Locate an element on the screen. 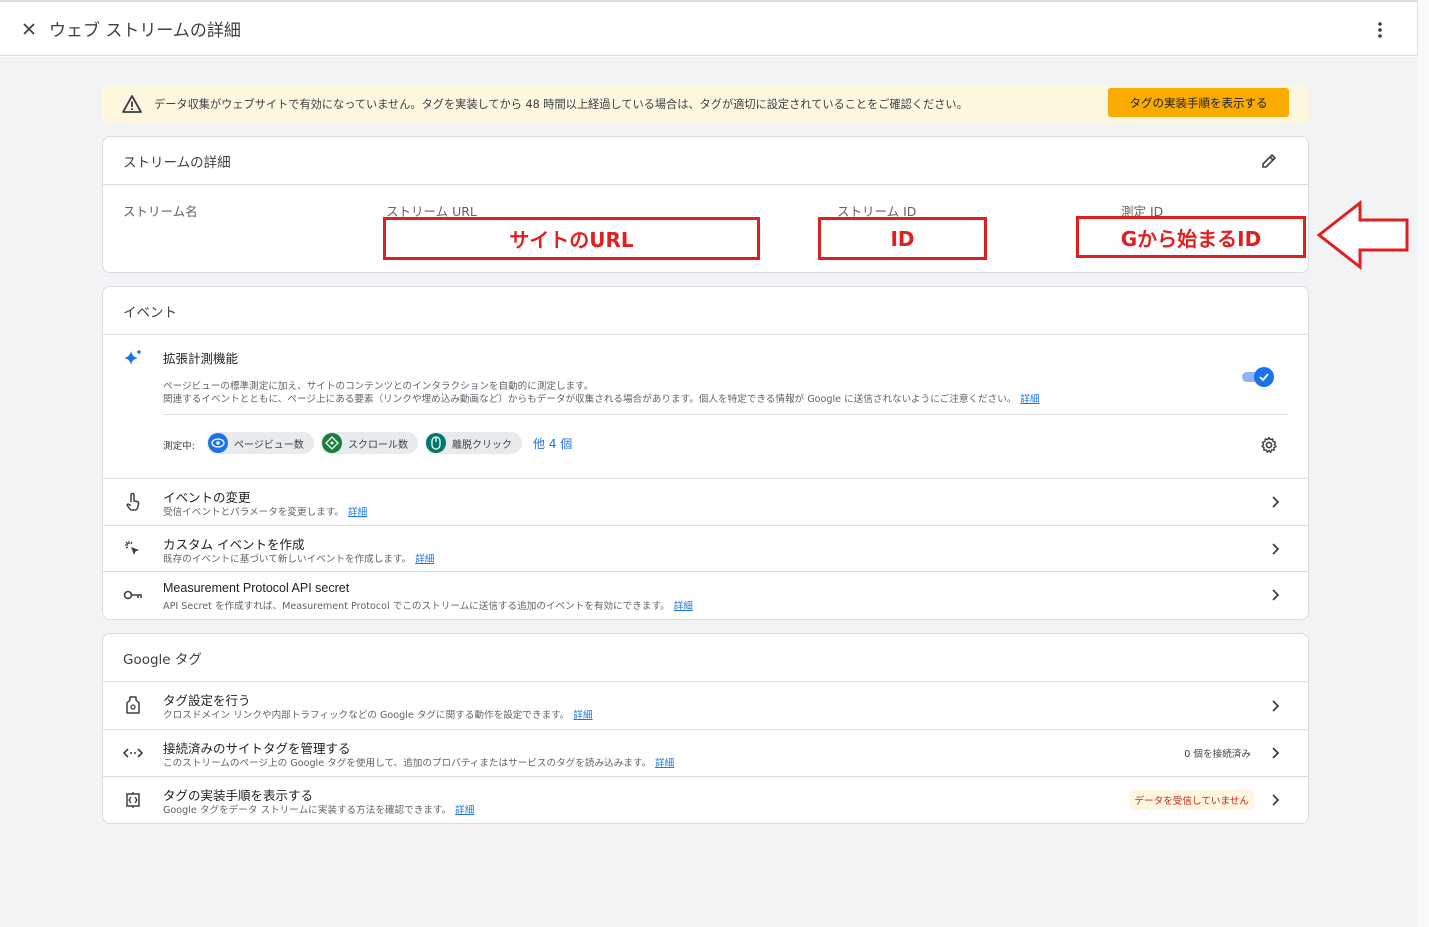  close-icon is located at coordinates (29, 28).